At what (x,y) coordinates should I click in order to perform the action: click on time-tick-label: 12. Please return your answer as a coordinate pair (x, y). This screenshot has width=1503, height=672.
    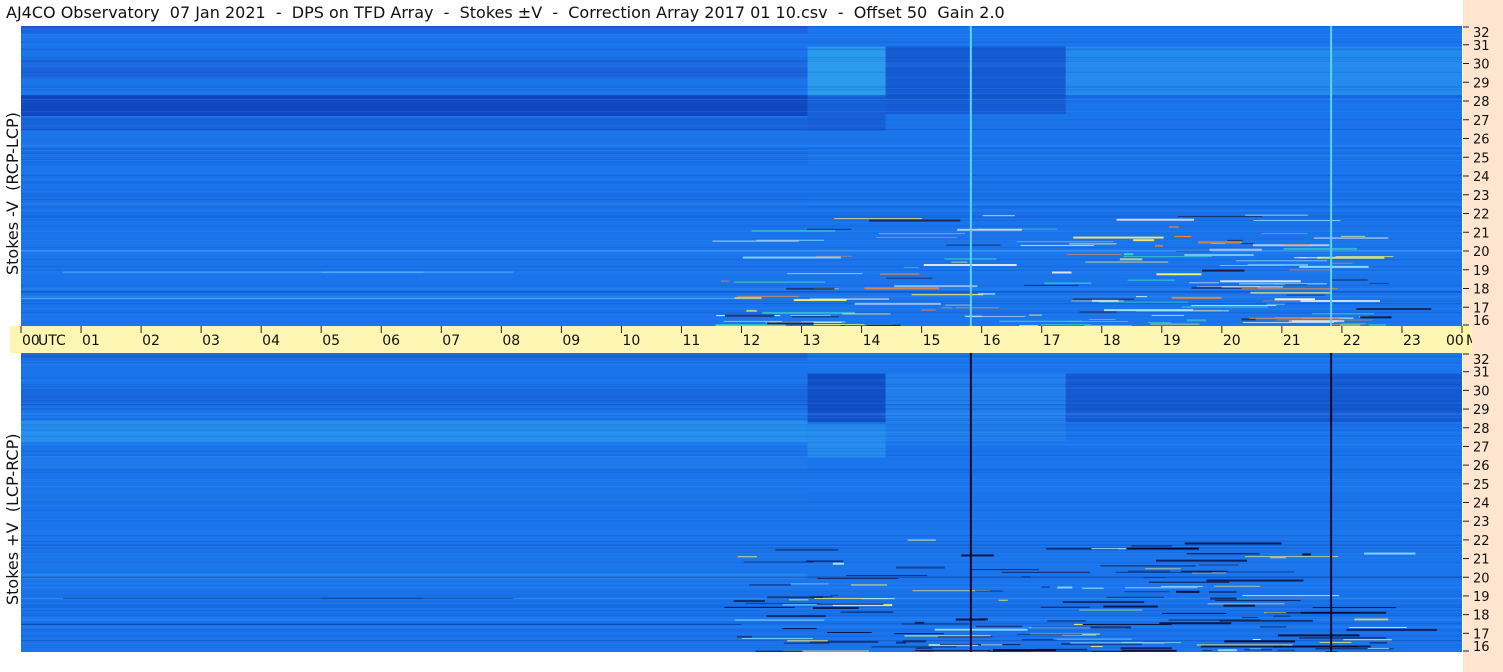
    Looking at the image, I should click on (752, 341).